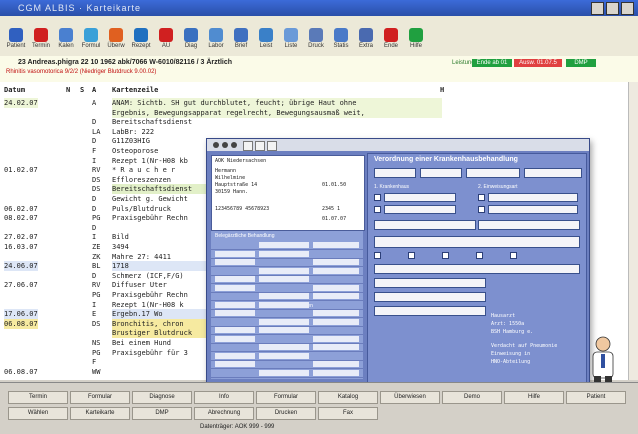 This screenshot has height=434, width=638. What do you see at coordinates (420, 197) in the screenshot?
I see `form-field-e` at bounding box center [420, 197].